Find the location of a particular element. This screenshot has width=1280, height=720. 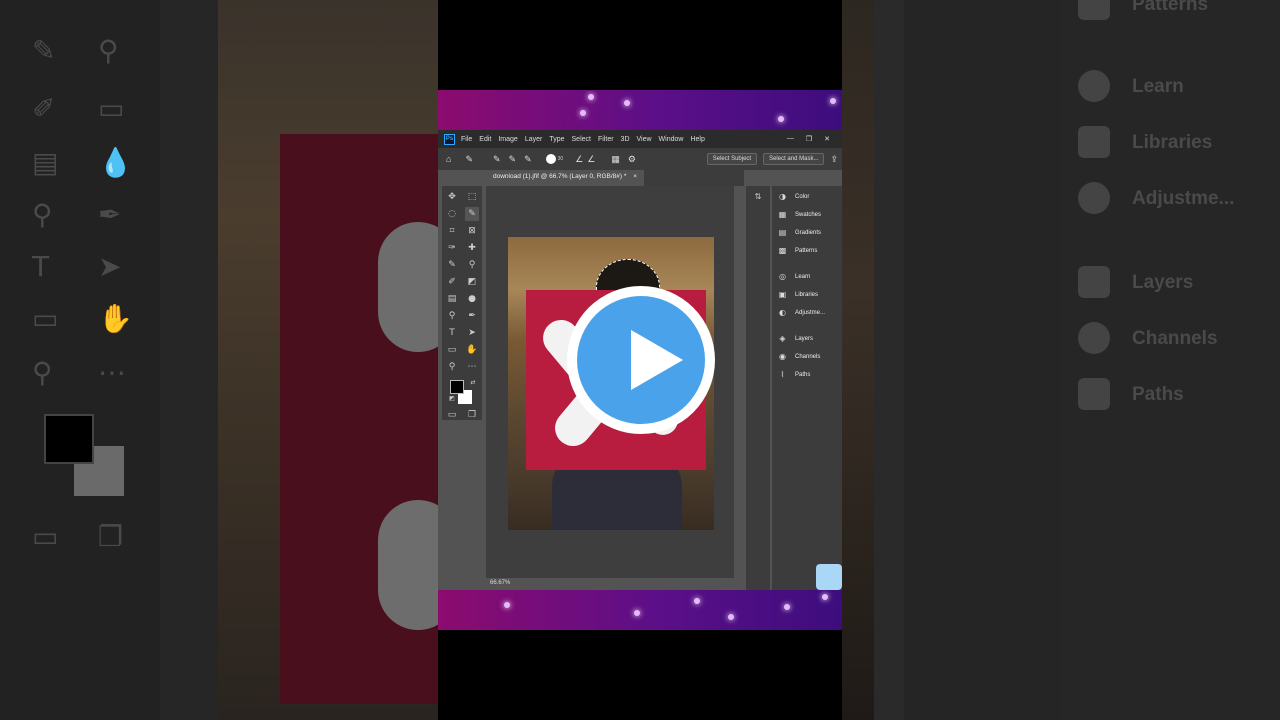

gear-icon: ⚙ is located at coordinates (632, 159).